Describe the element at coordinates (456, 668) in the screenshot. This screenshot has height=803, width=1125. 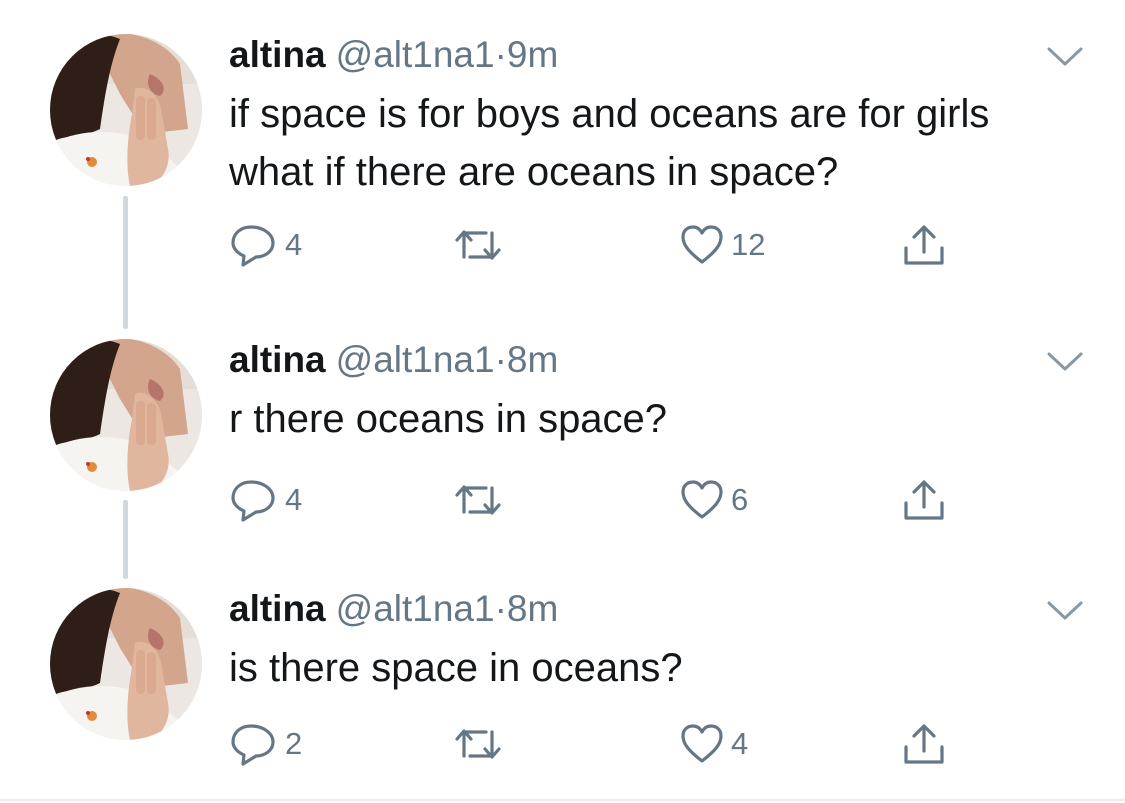
I see `tweet-text: is there space in oceans?` at that location.